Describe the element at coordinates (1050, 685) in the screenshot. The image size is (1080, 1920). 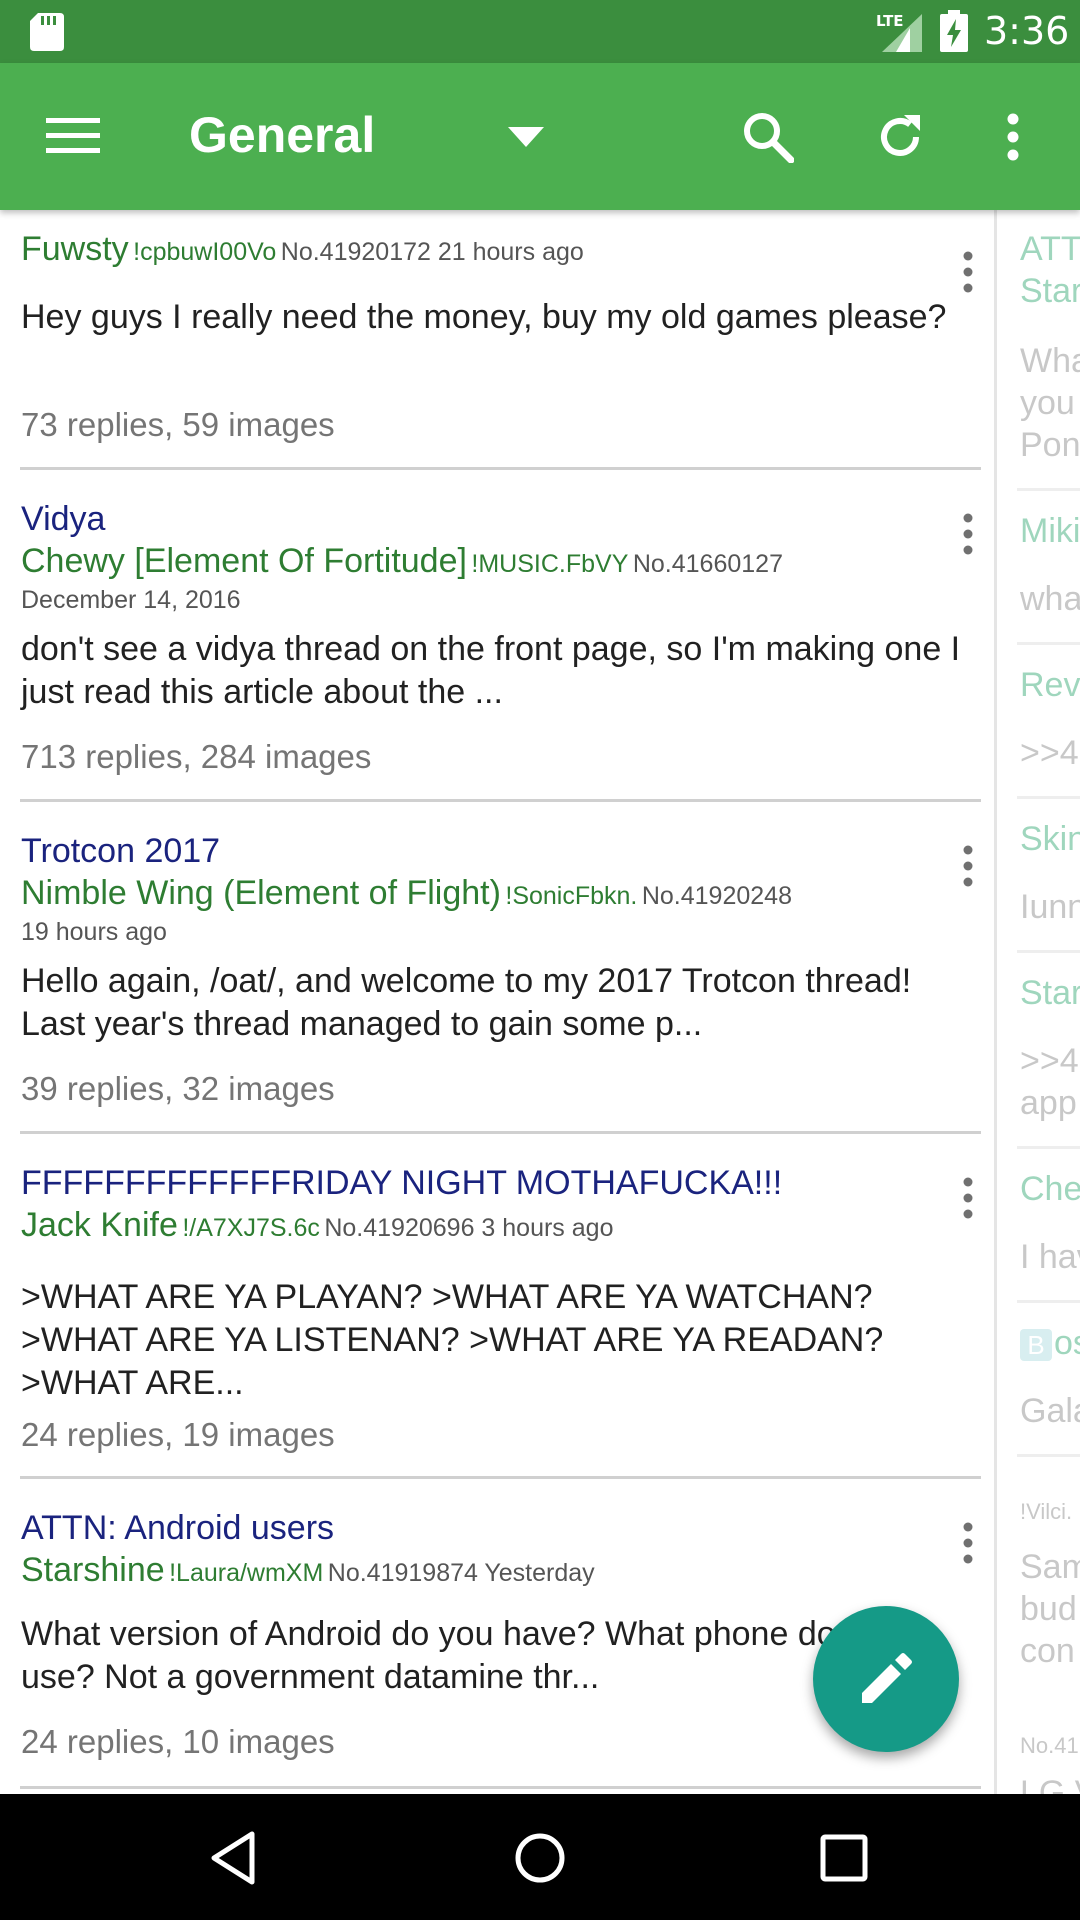
I see `side-text: Reve` at that location.